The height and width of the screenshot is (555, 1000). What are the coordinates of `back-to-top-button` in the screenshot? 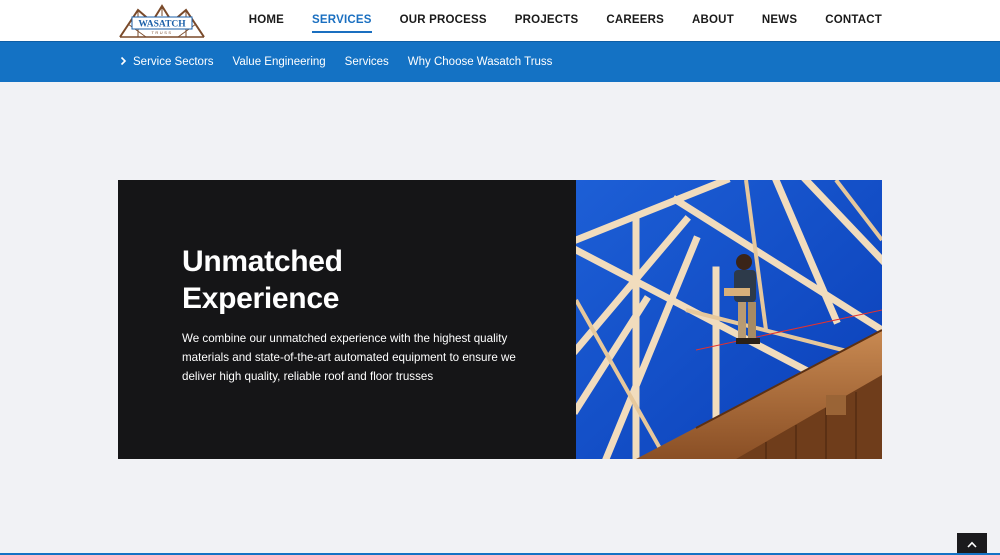 It's located at (972, 544).